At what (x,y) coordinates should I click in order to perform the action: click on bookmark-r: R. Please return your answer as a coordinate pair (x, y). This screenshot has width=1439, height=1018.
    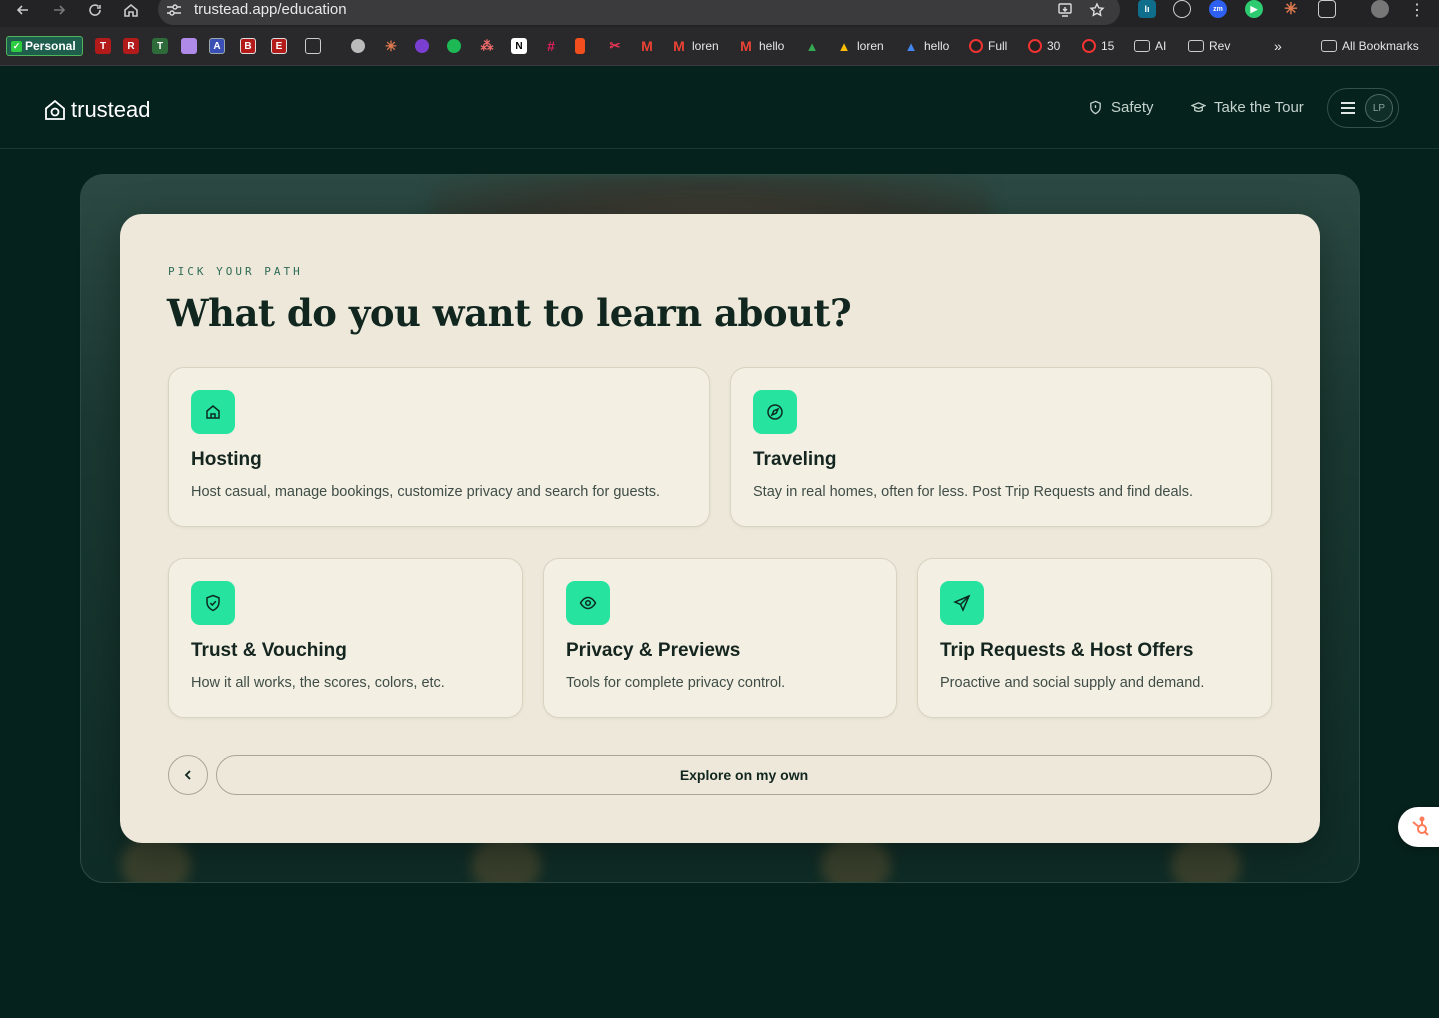
    Looking at the image, I should click on (131, 46).